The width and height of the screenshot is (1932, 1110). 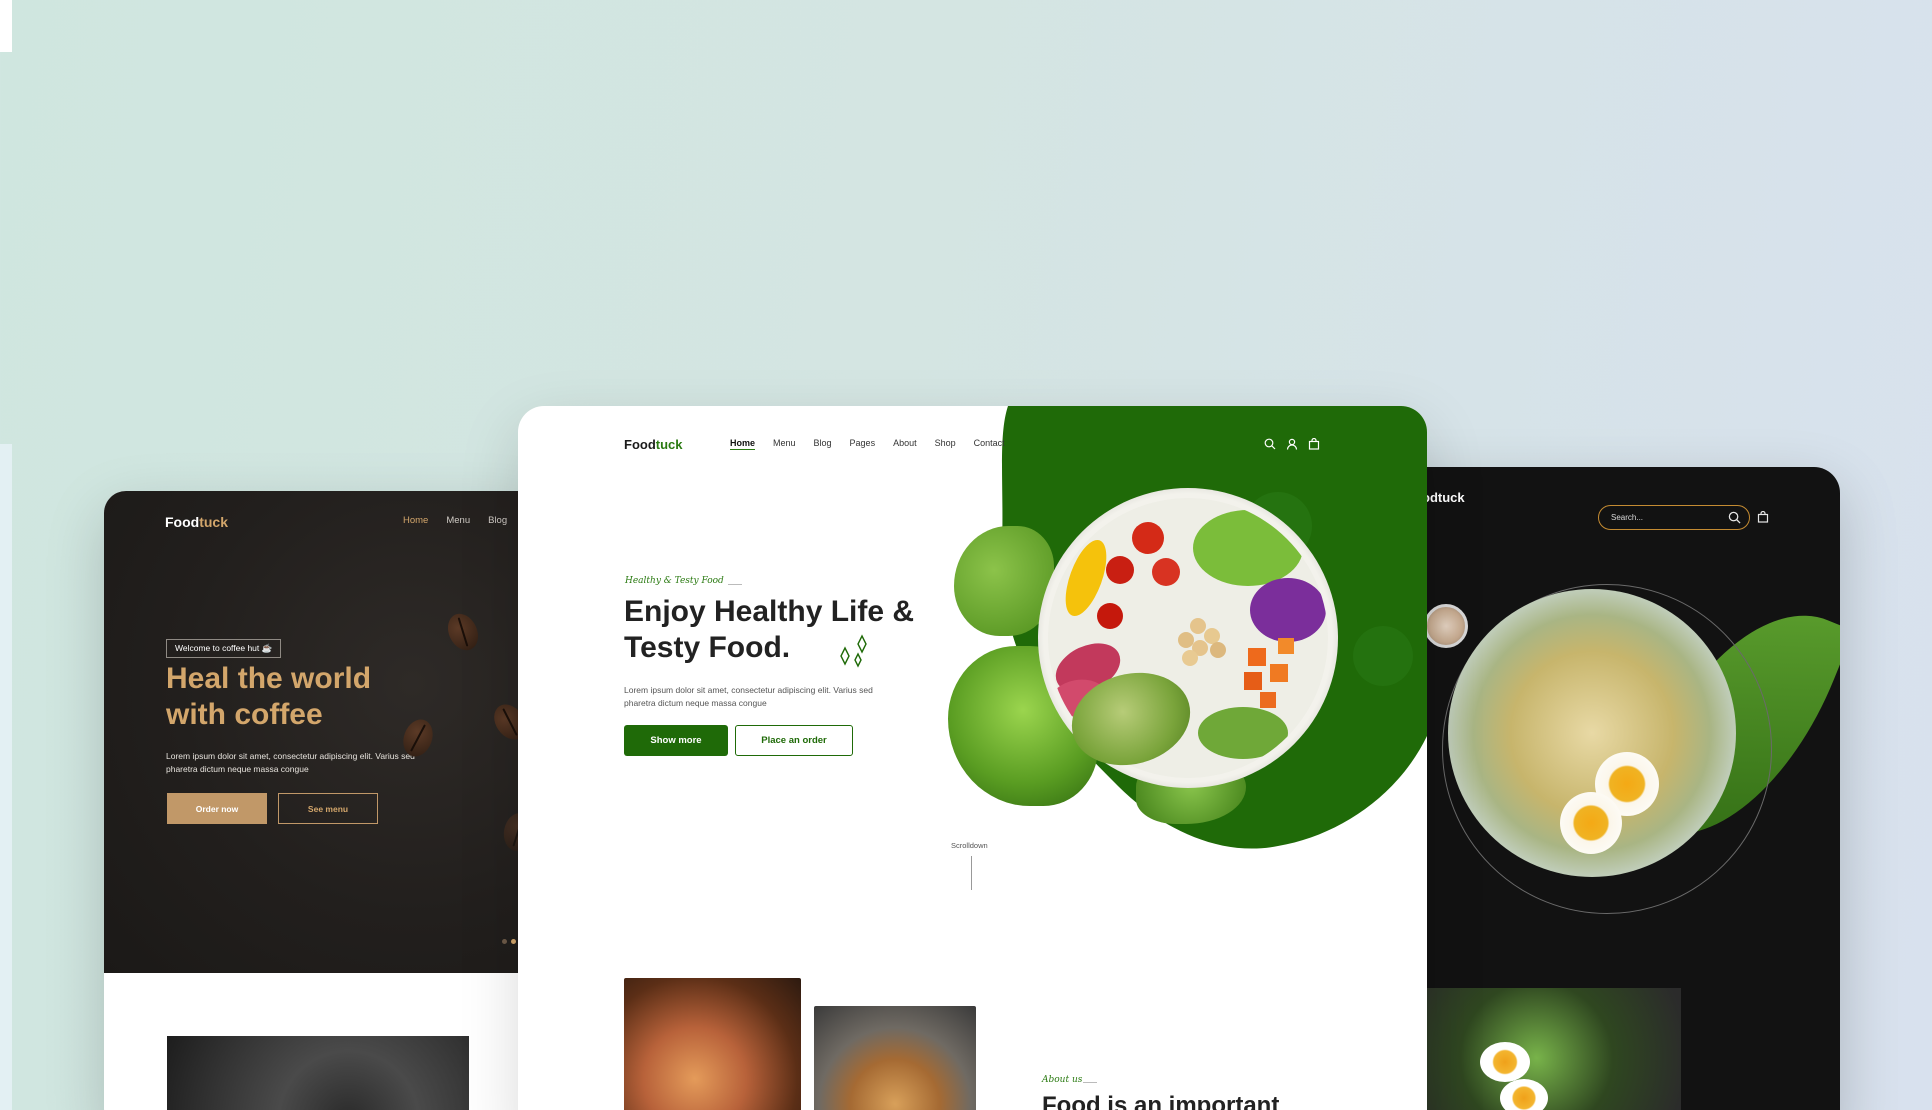 I want to click on hero-tagline: Healthy & Testy Food, so click(x=674, y=581).